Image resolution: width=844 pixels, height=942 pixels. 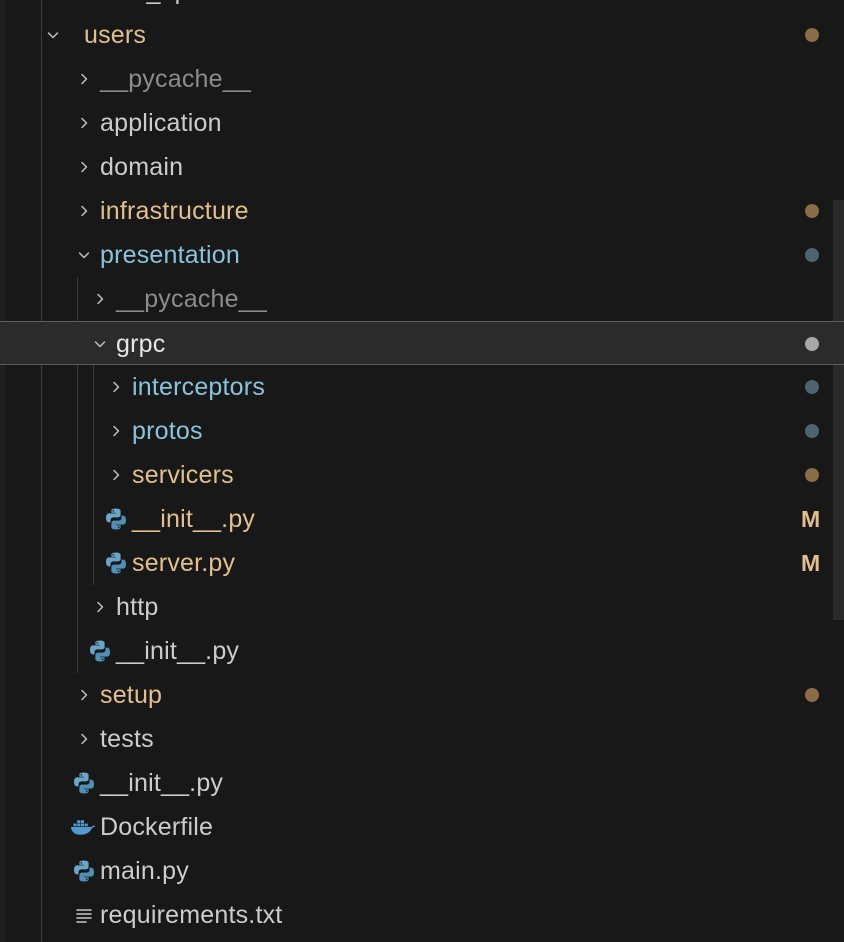 I want to click on tree-item-label: tests, so click(x=127, y=739).